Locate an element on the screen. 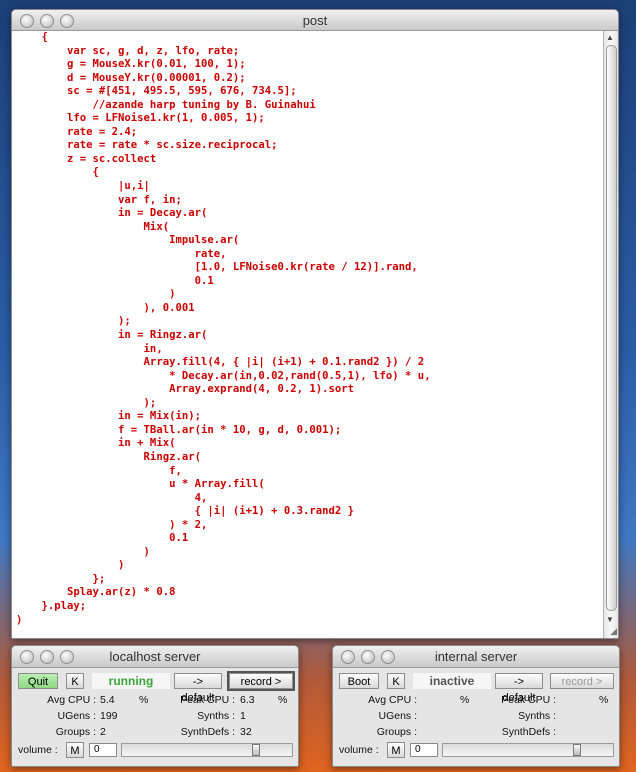 The height and width of the screenshot is (772, 636). scroll-down-arrow-icon: ▼ is located at coordinates (610, 619).